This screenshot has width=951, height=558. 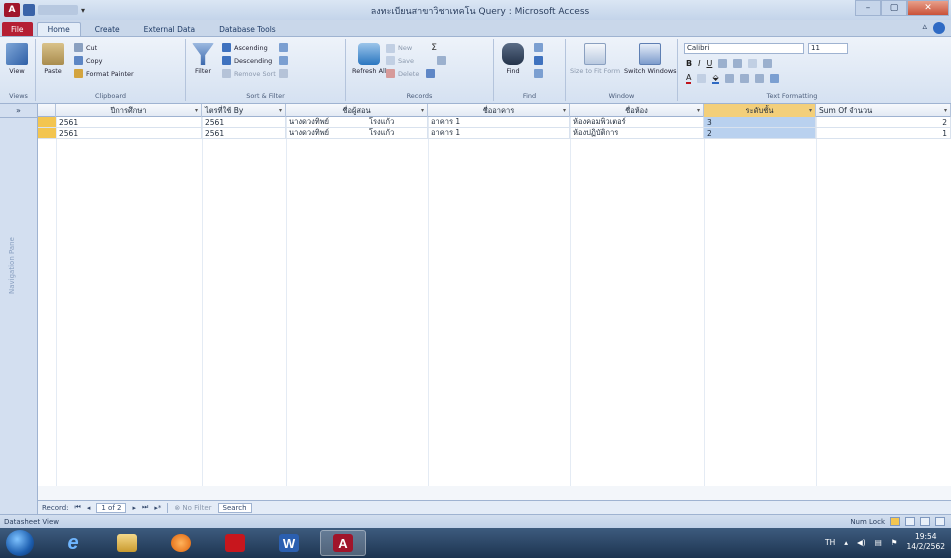 What do you see at coordinates (411, 73) in the screenshot?
I see `delete-record-button: Delete` at bounding box center [411, 73].